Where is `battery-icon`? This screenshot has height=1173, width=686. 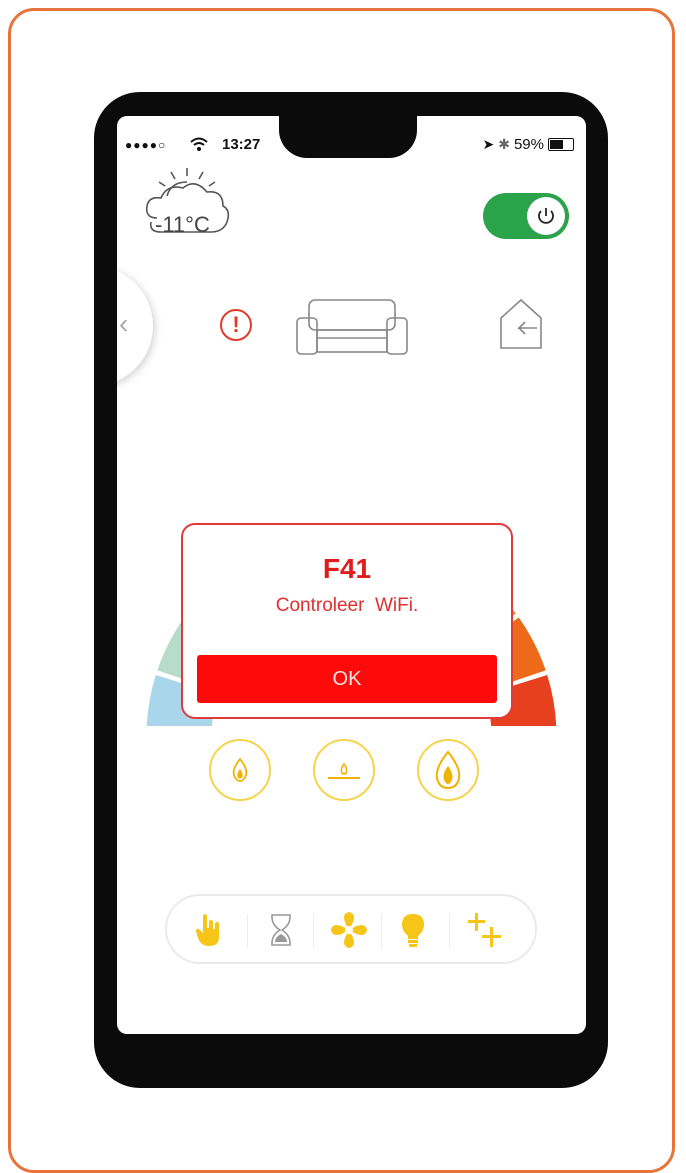 battery-icon is located at coordinates (561, 144).